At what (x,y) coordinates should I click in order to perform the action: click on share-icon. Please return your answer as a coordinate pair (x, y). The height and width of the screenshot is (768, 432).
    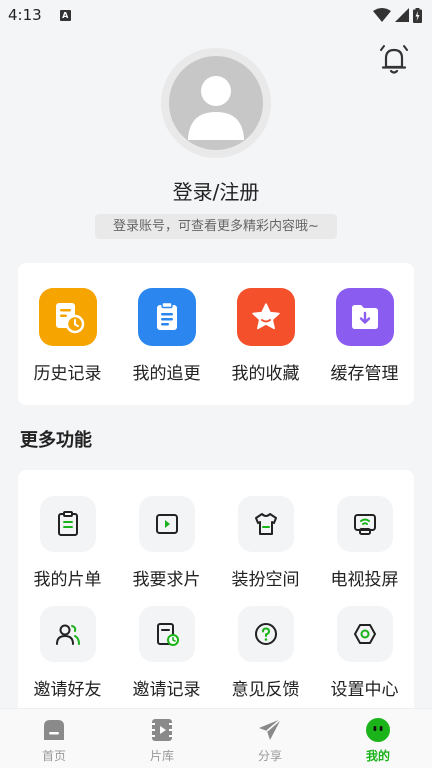
    Looking at the image, I should click on (270, 729).